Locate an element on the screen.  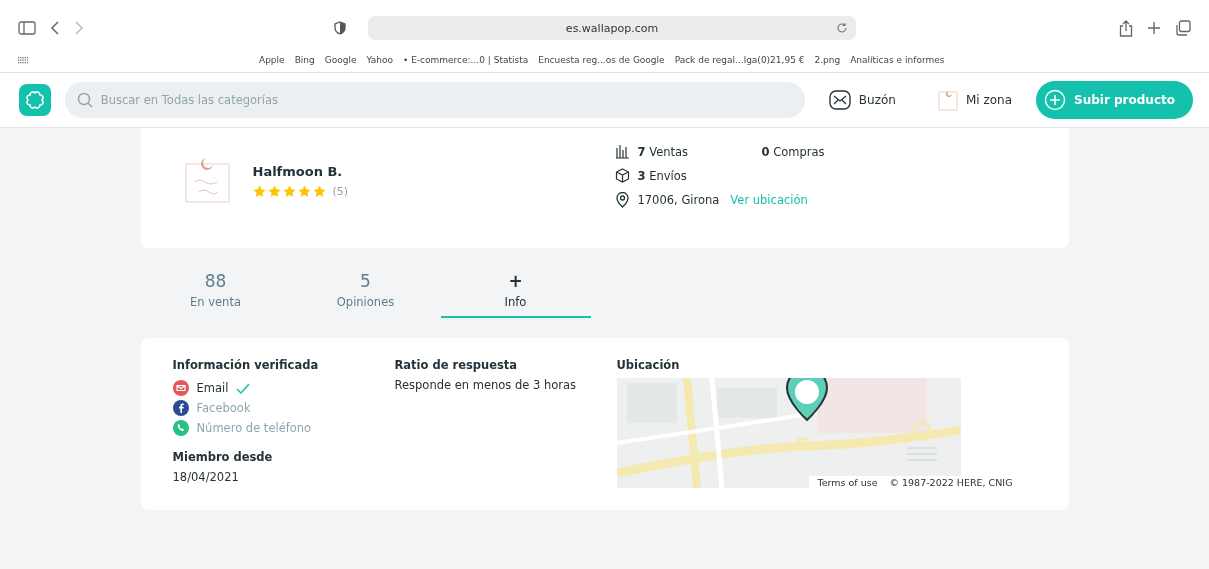
my-zone-button: Mi zona is located at coordinates (975, 100).